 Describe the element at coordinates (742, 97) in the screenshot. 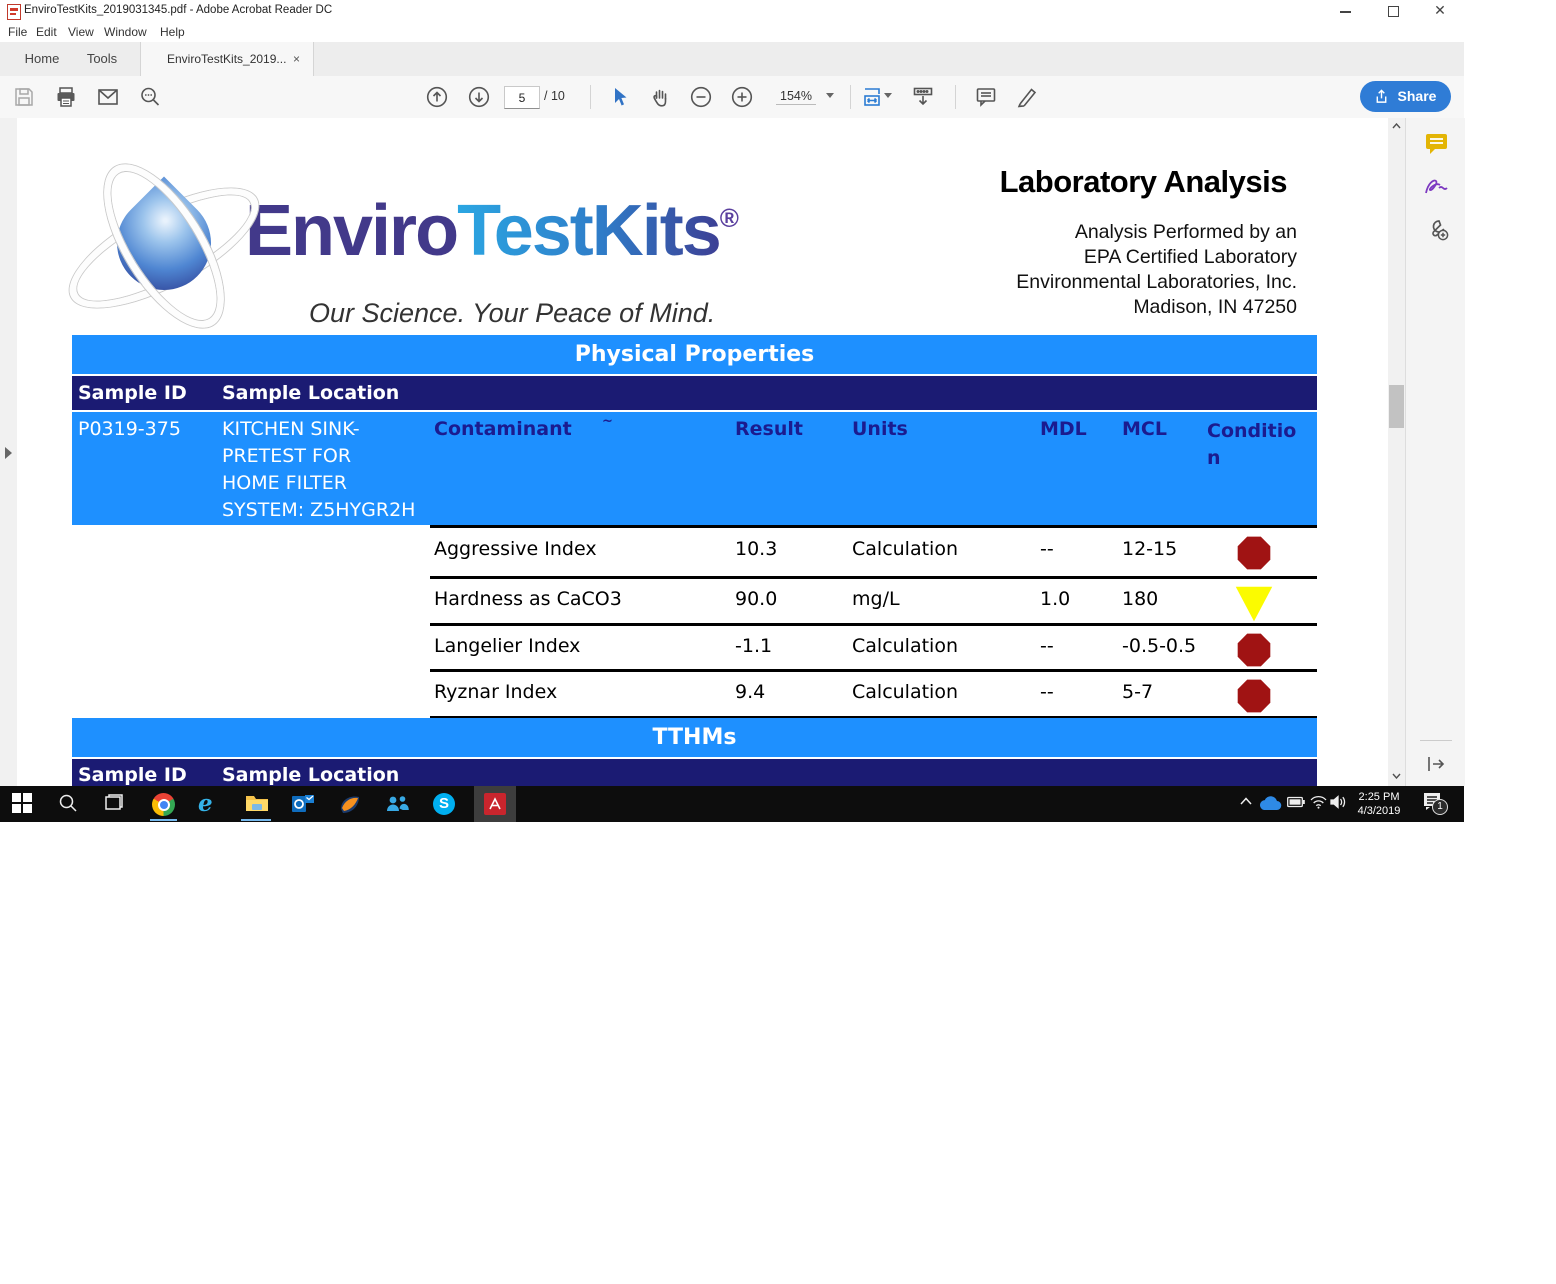

I see `zoom-in-icon` at that location.